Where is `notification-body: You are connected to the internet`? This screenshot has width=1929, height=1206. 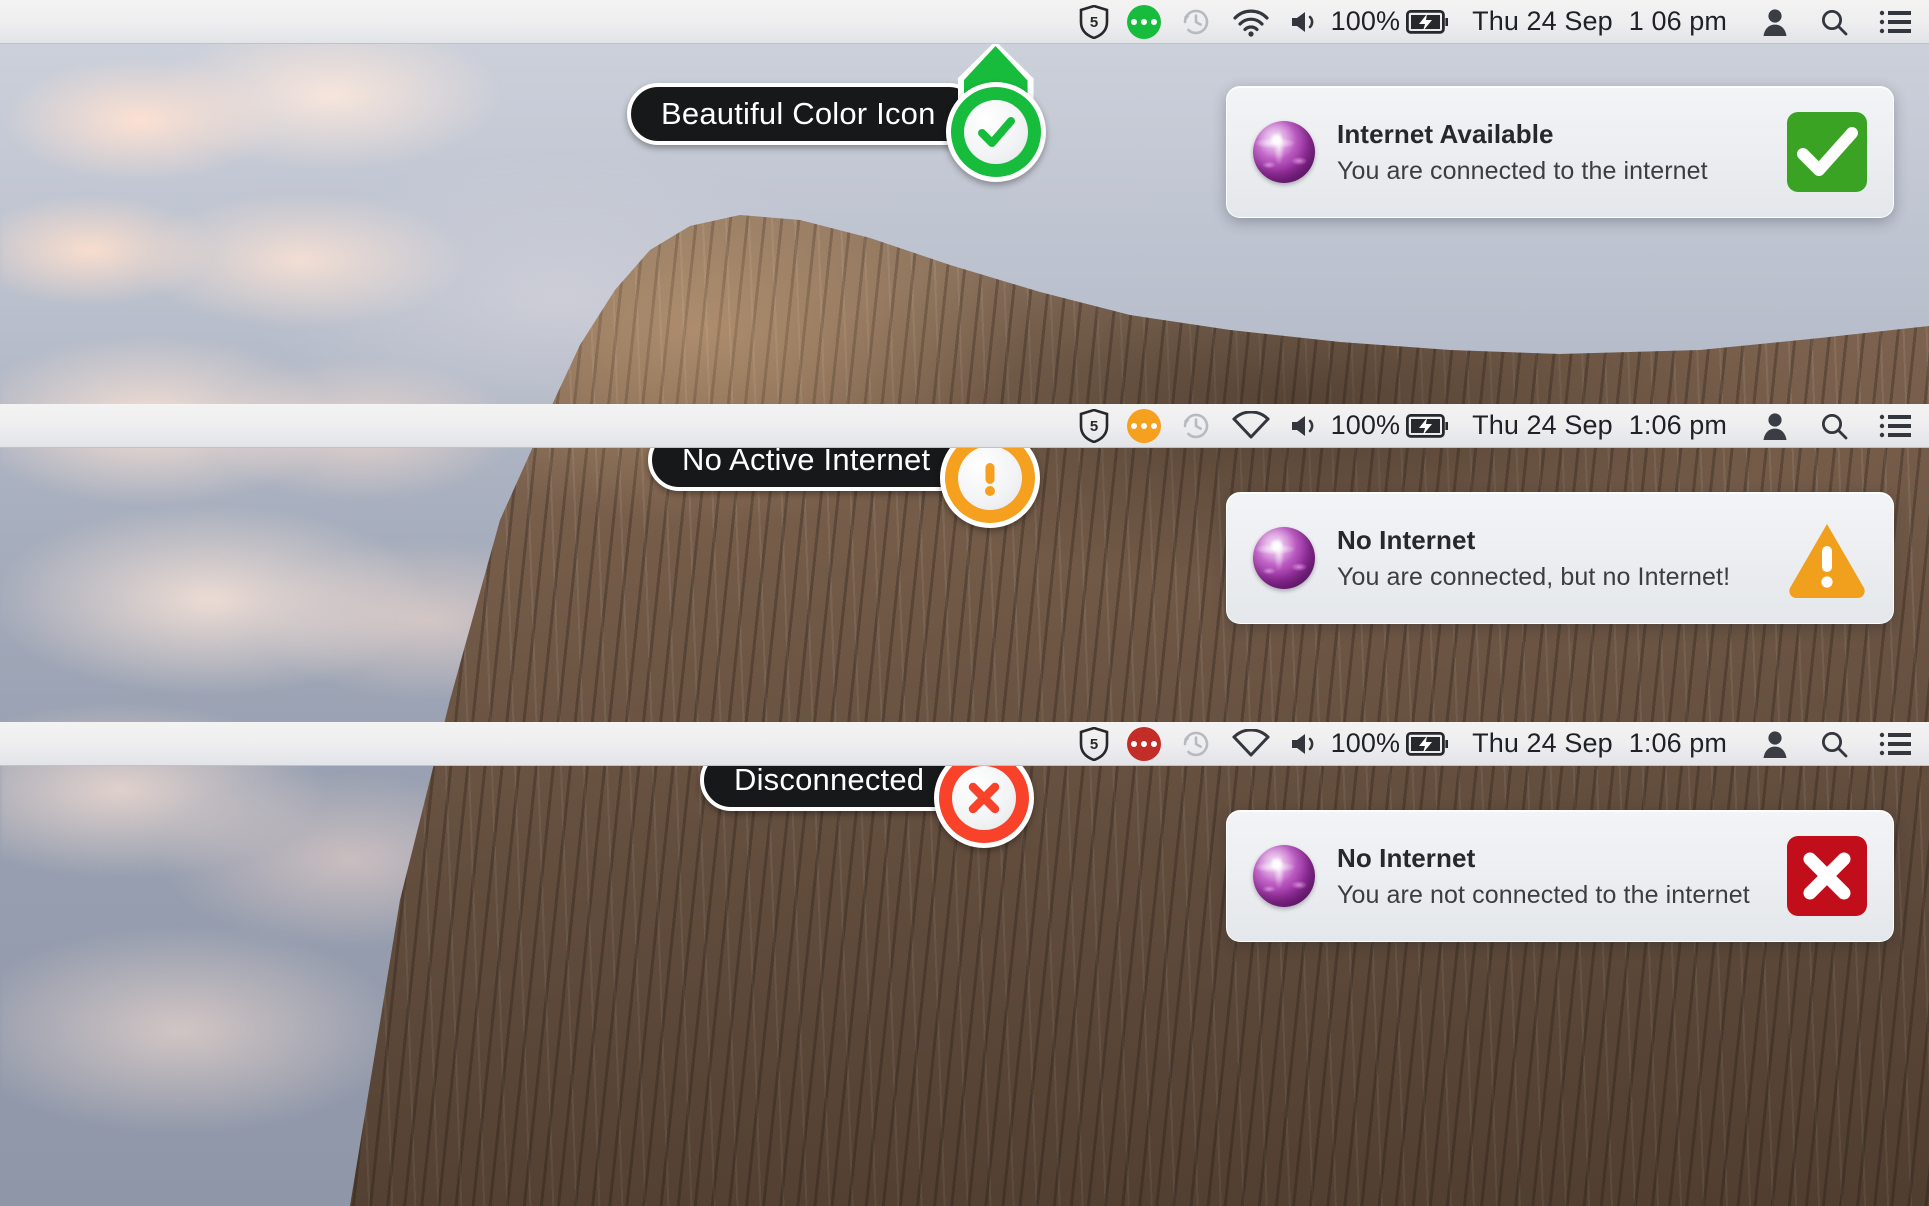
notification-body: You are connected to the internet is located at coordinates (1522, 170).